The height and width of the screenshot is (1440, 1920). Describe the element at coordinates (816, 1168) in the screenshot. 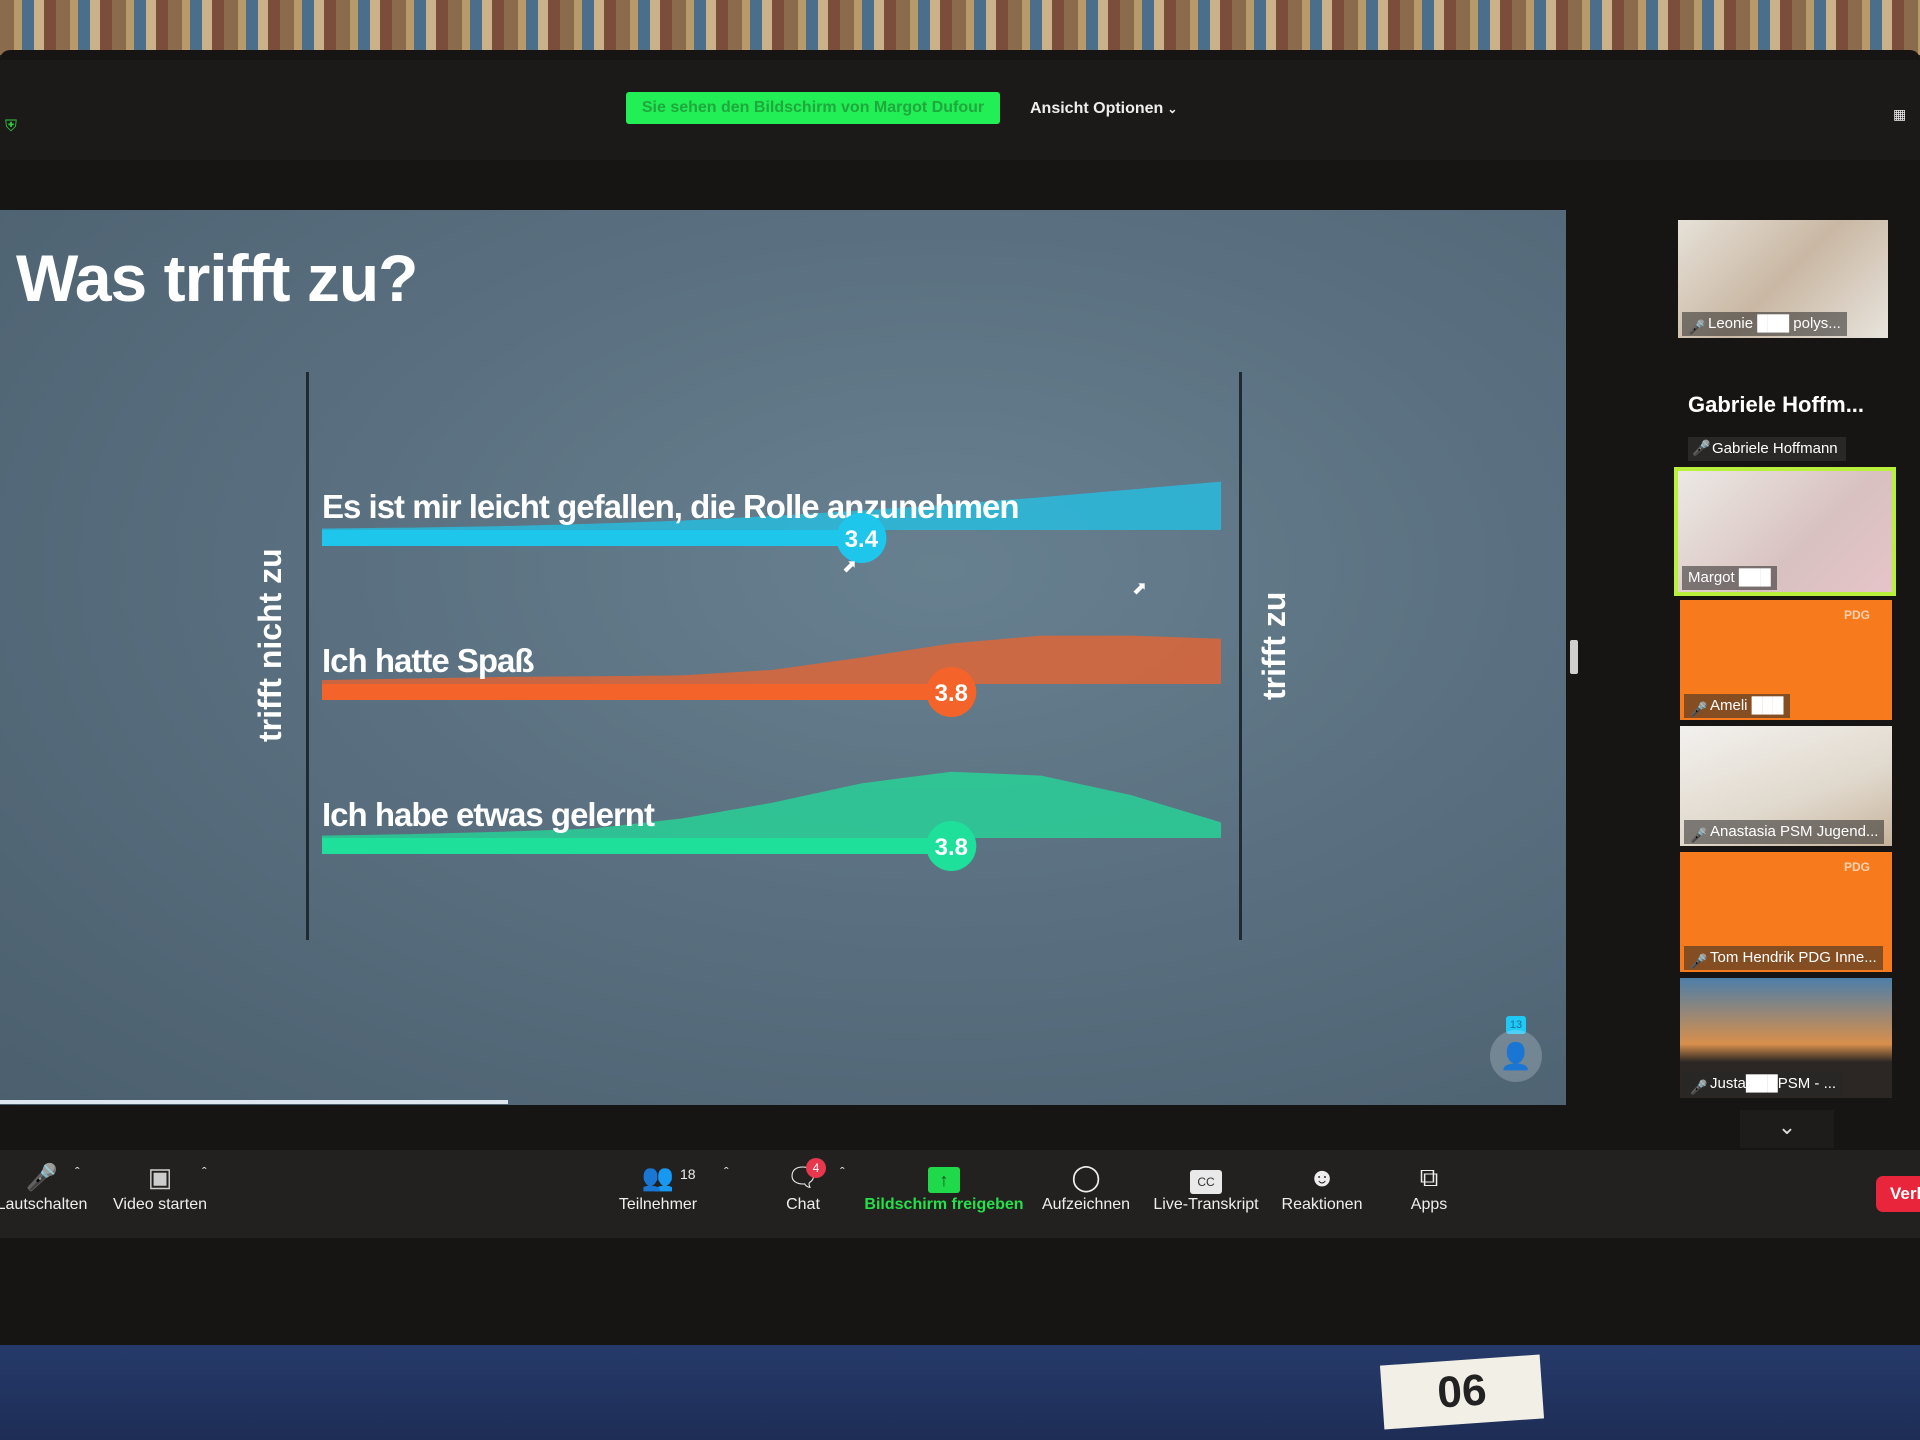

I see `unread-chat-badge: 4` at that location.